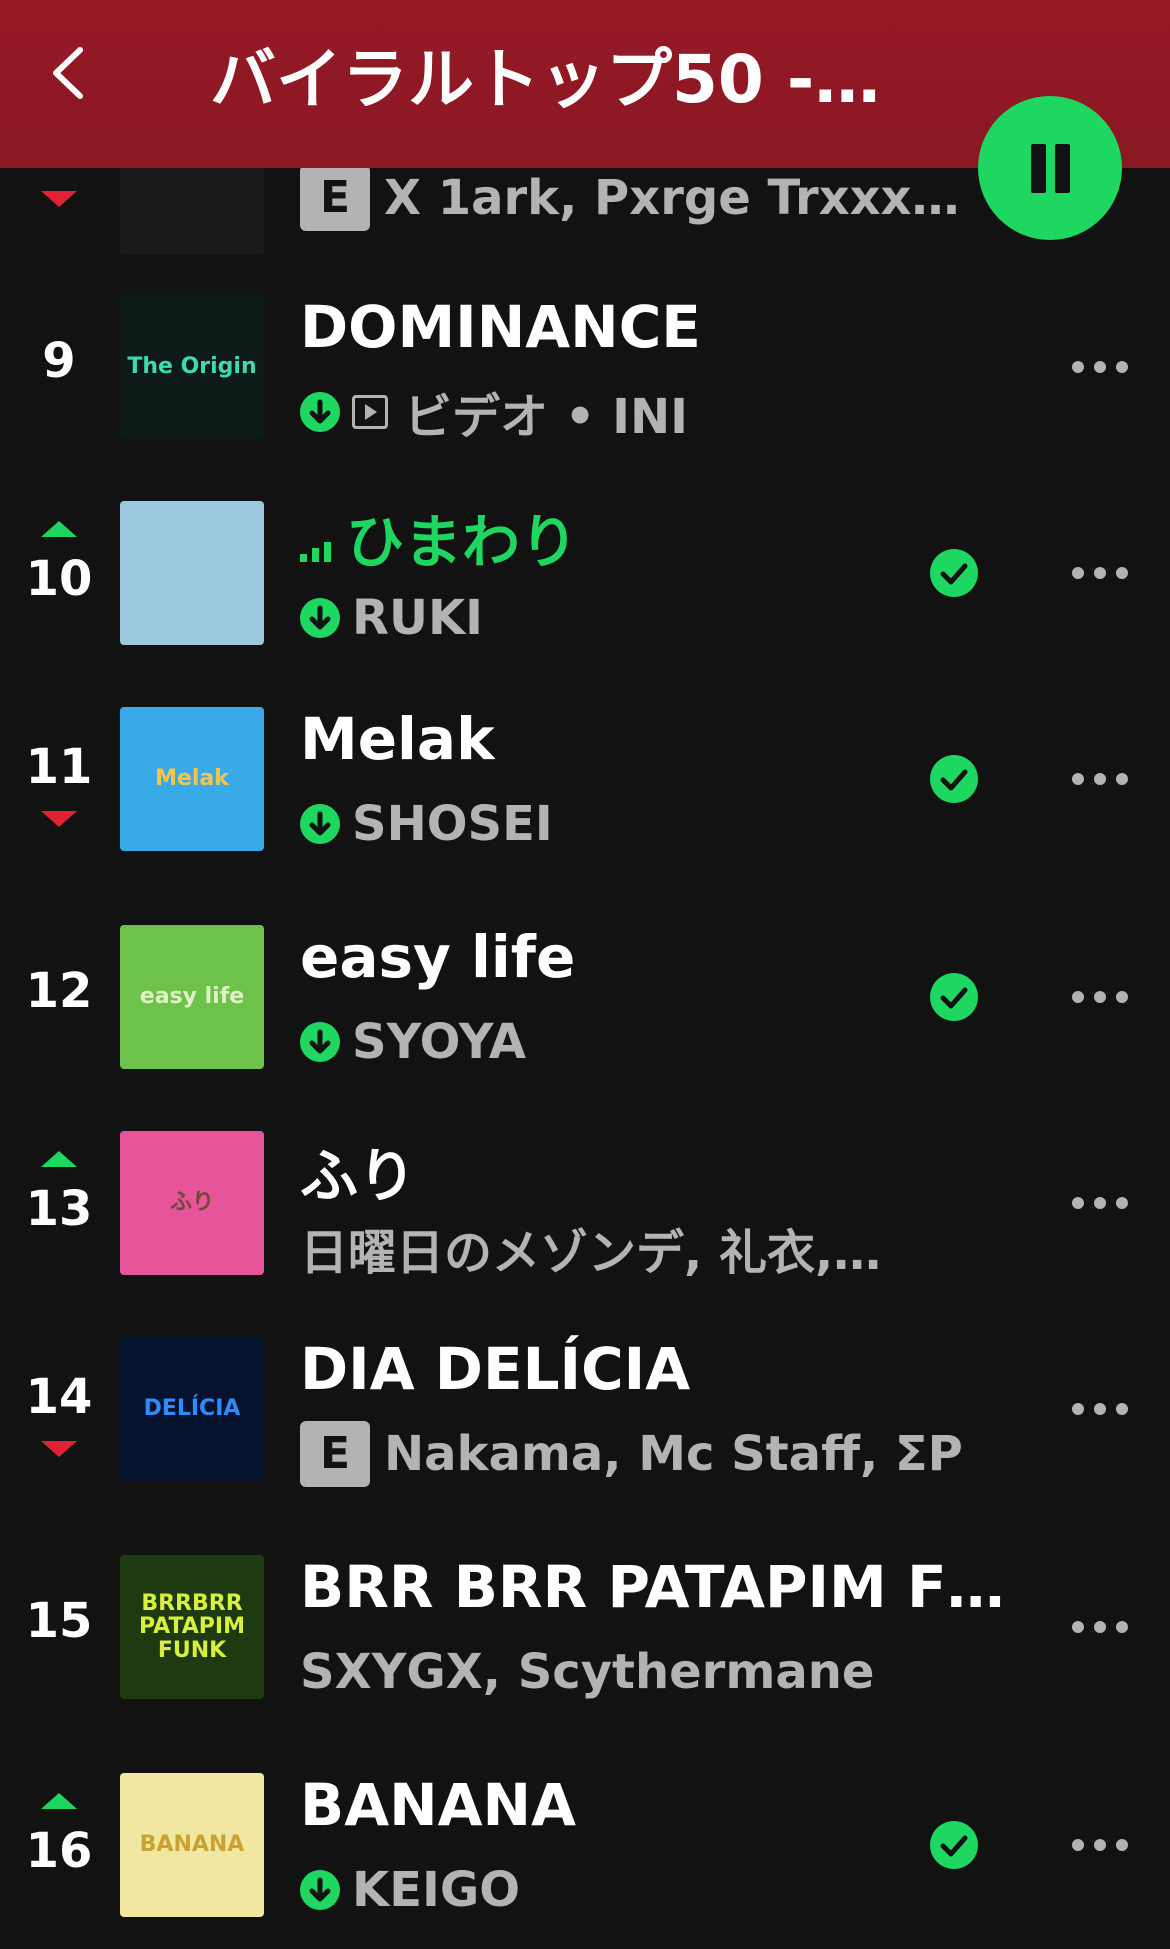 This screenshot has width=1170, height=1949. I want to click on album-cover: The Origin, so click(192, 367).